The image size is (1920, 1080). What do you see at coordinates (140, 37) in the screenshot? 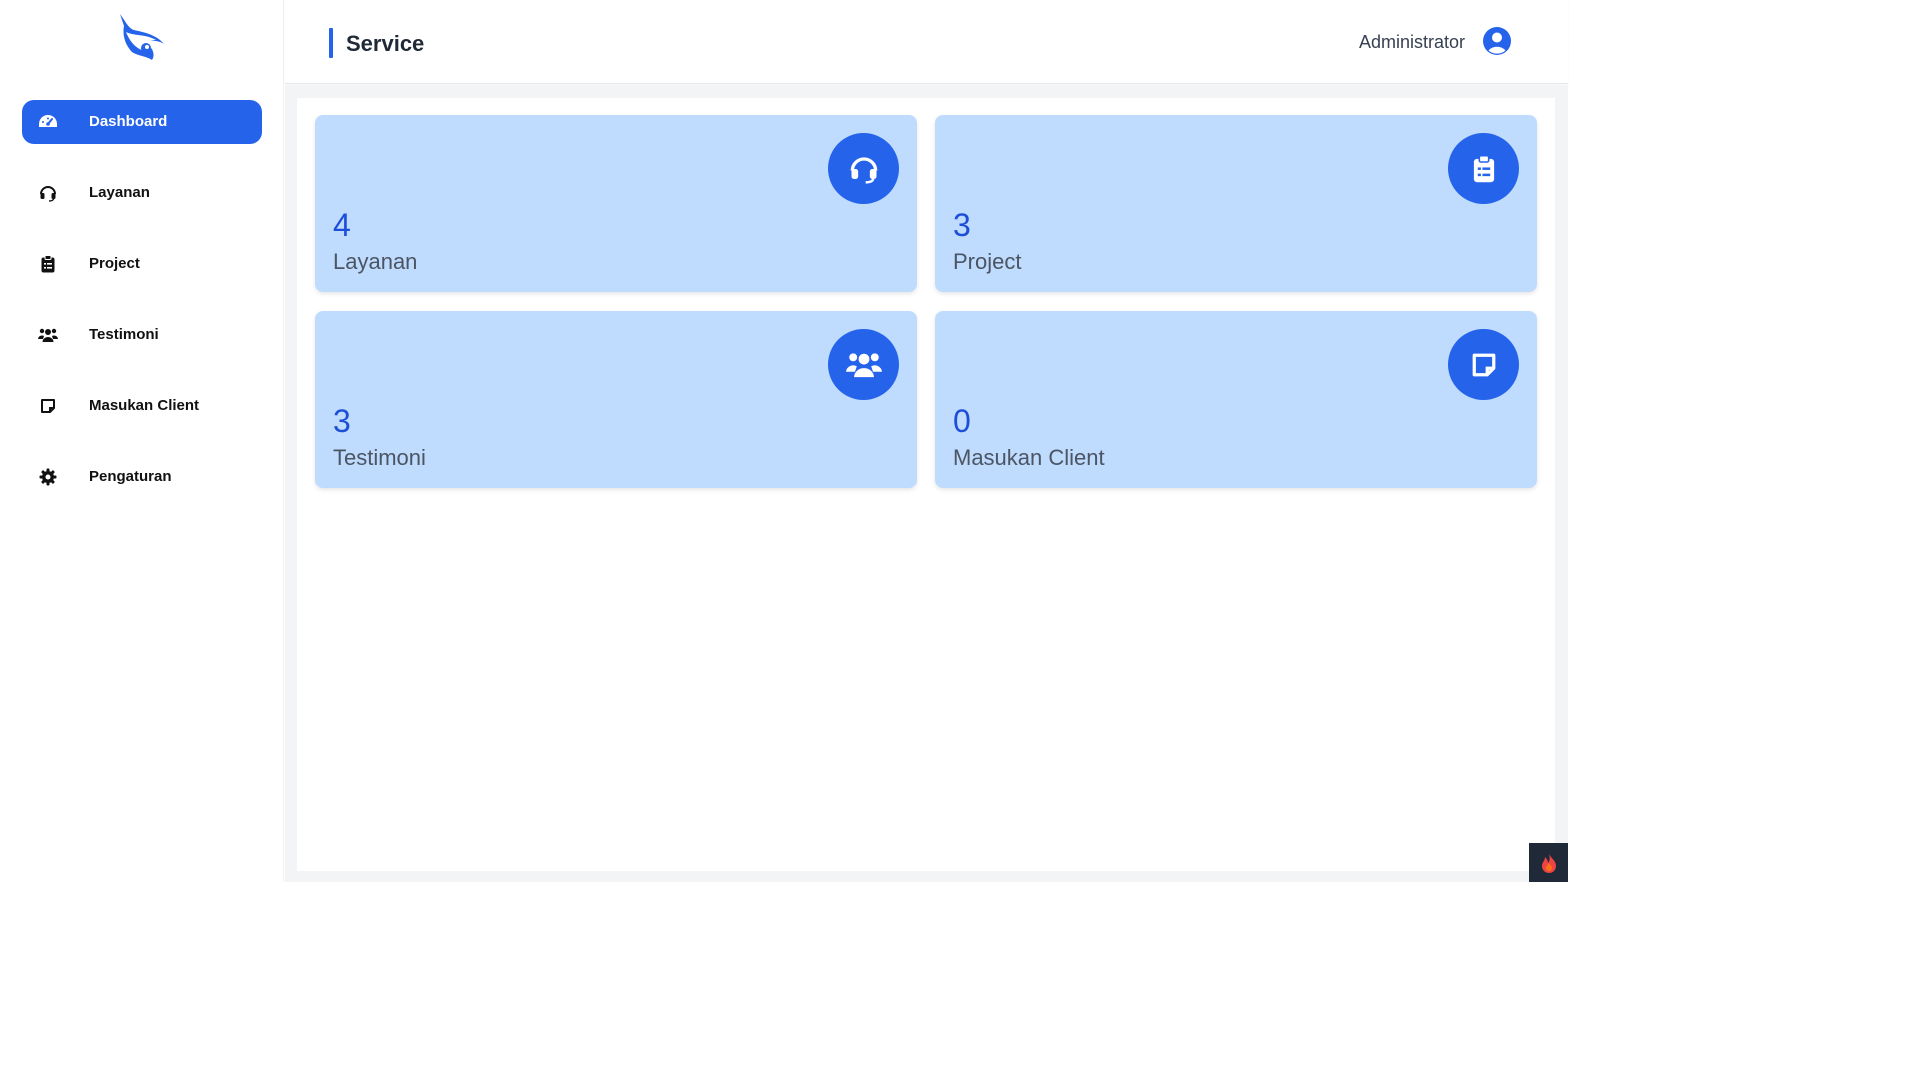
I see `eagle-eye-logo` at bounding box center [140, 37].